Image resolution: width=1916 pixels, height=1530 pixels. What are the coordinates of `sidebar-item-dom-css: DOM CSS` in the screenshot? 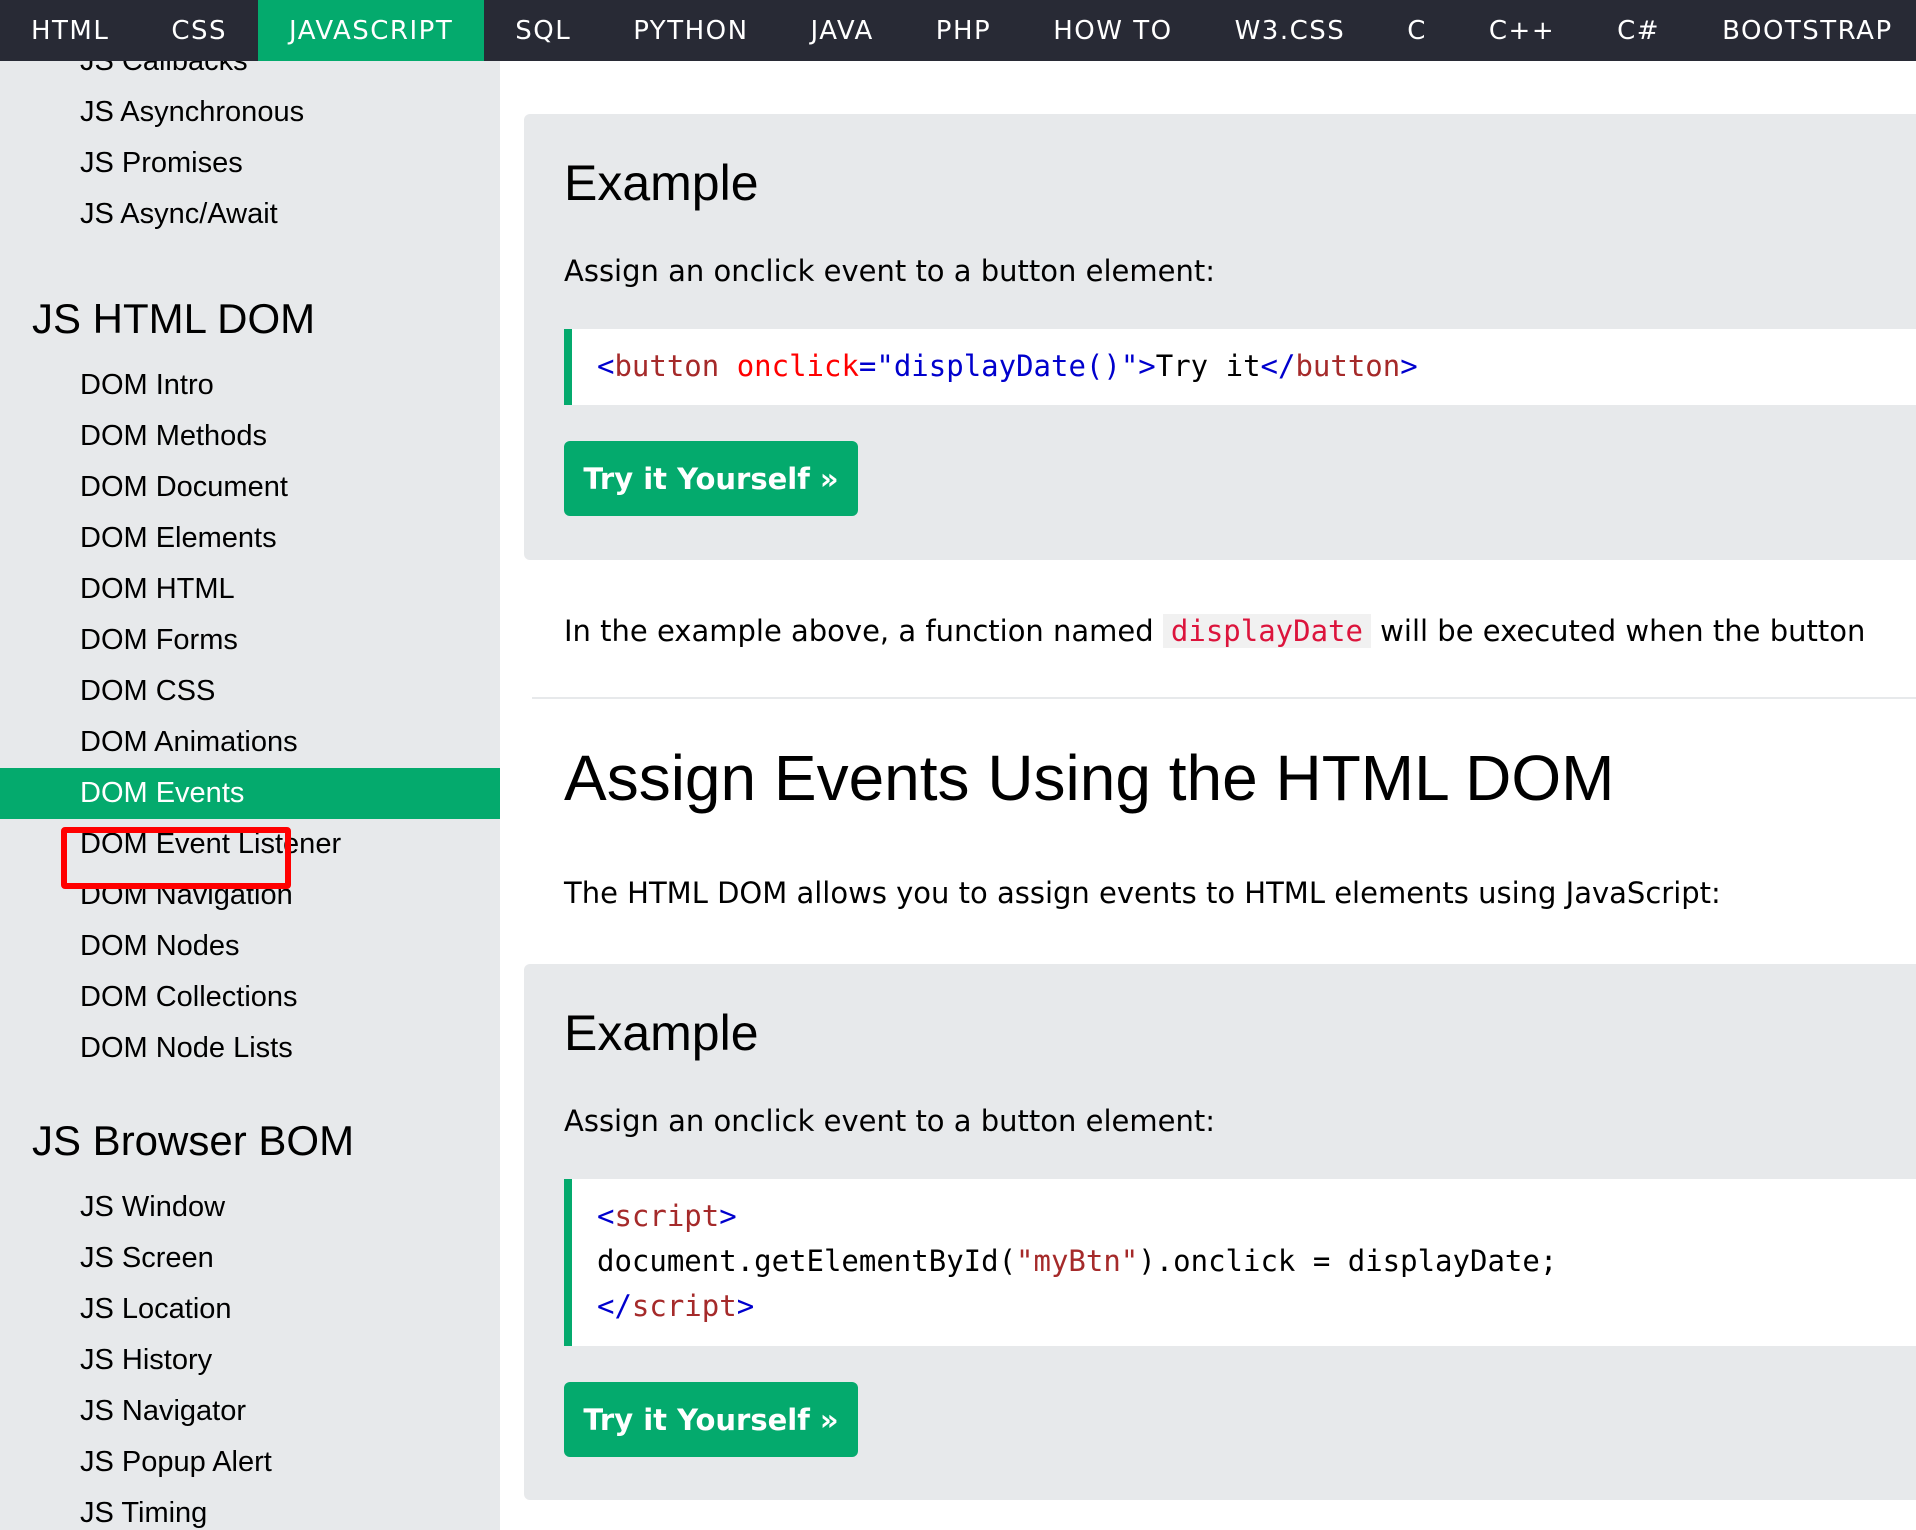 It's located at (250, 691).